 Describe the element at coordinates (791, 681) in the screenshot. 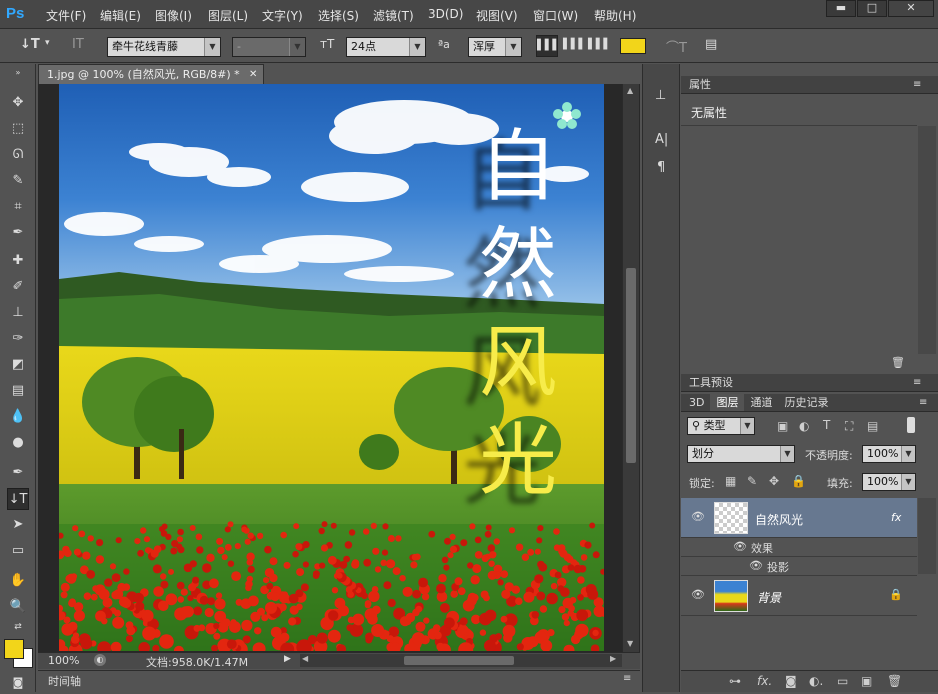

I see `add-mask-icon: ◙` at that location.